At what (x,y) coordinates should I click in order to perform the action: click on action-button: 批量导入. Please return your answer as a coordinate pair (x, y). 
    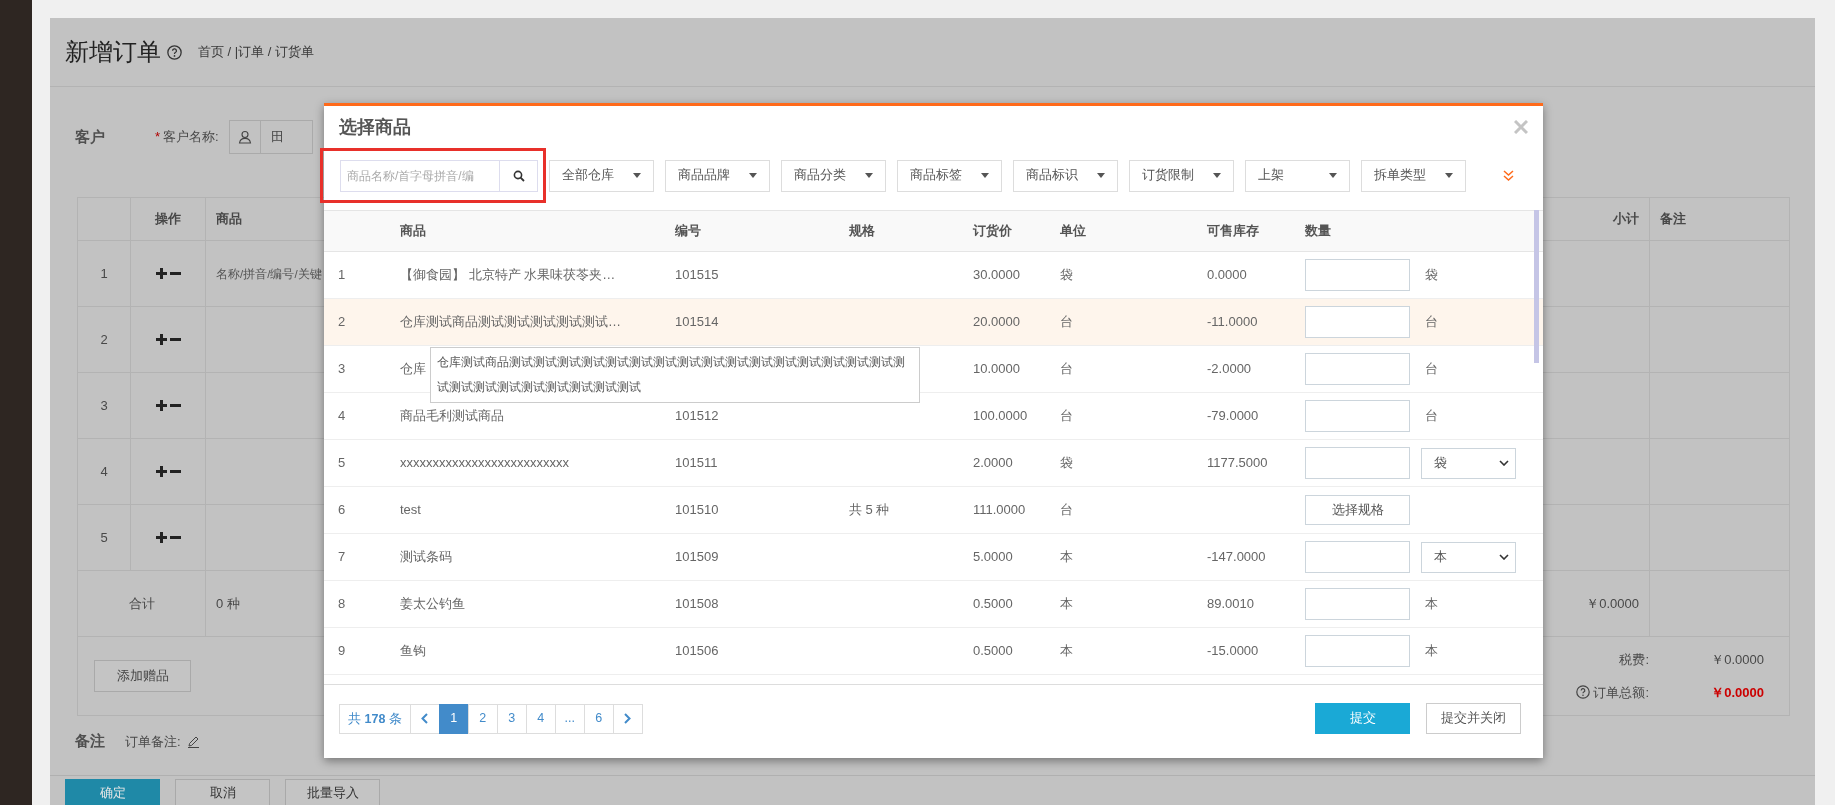
    Looking at the image, I should click on (332, 792).